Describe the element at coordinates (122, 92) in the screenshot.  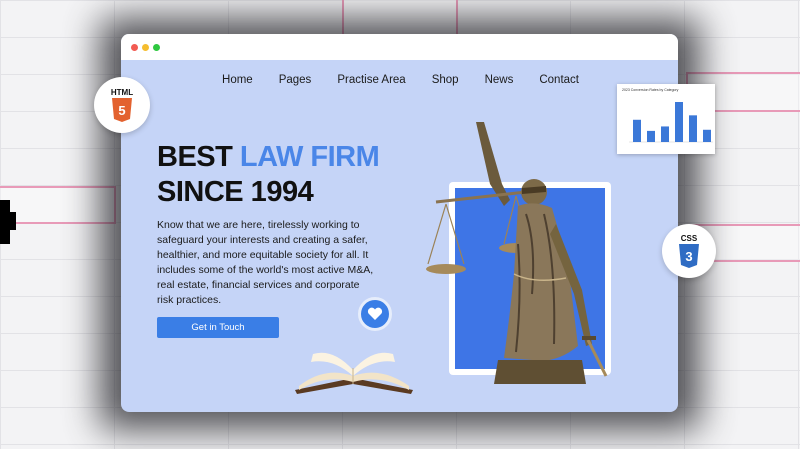
I see `html5-badge-label: HTML` at that location.